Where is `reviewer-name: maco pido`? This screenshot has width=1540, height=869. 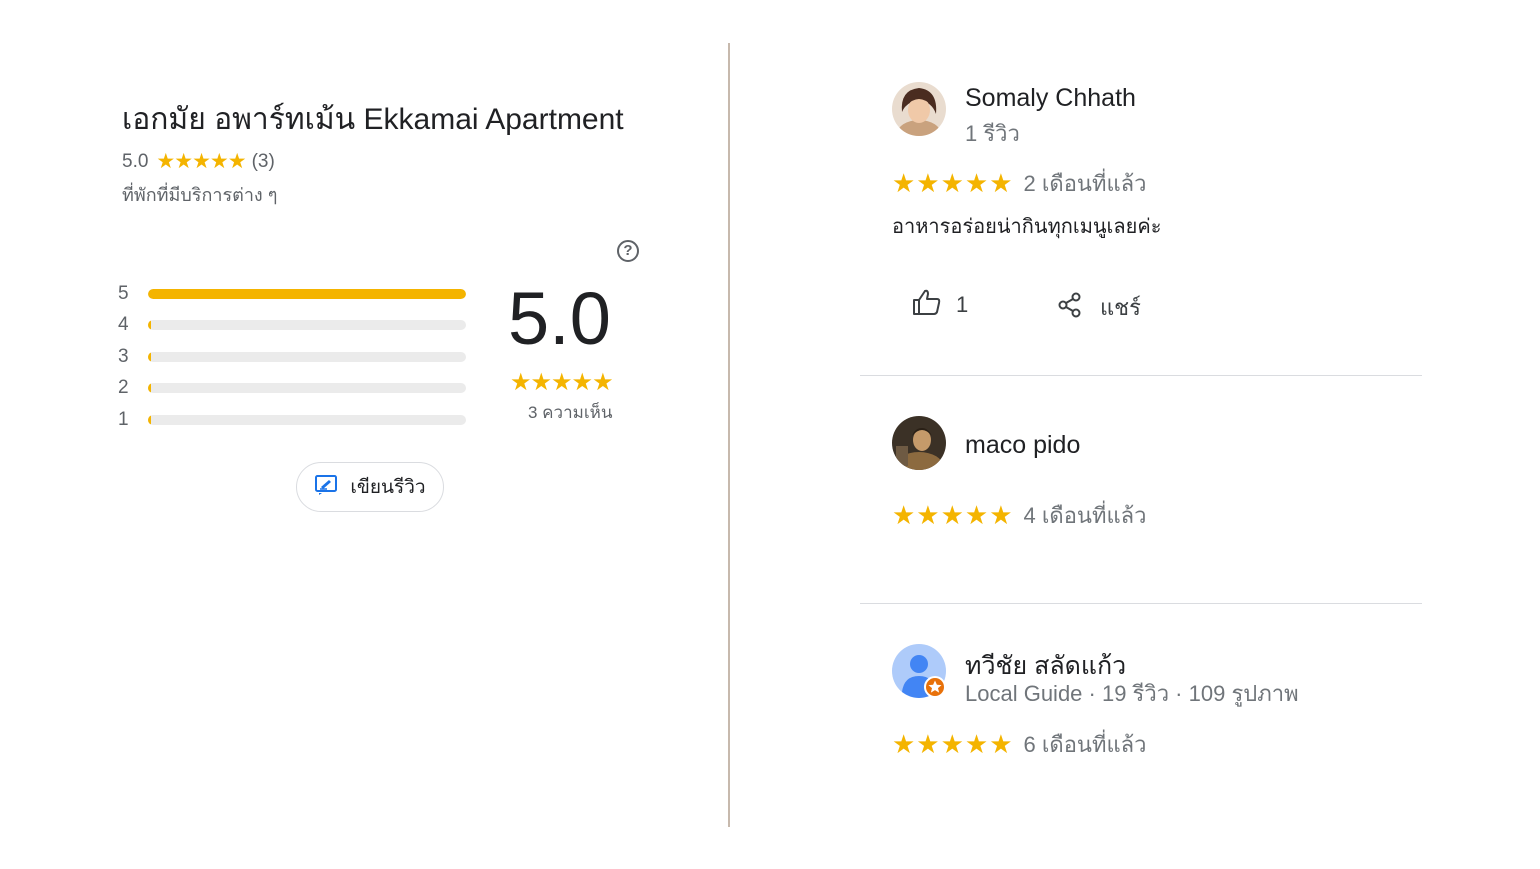 reviewer-name: maco pido is located at coordinates (1022, 445).